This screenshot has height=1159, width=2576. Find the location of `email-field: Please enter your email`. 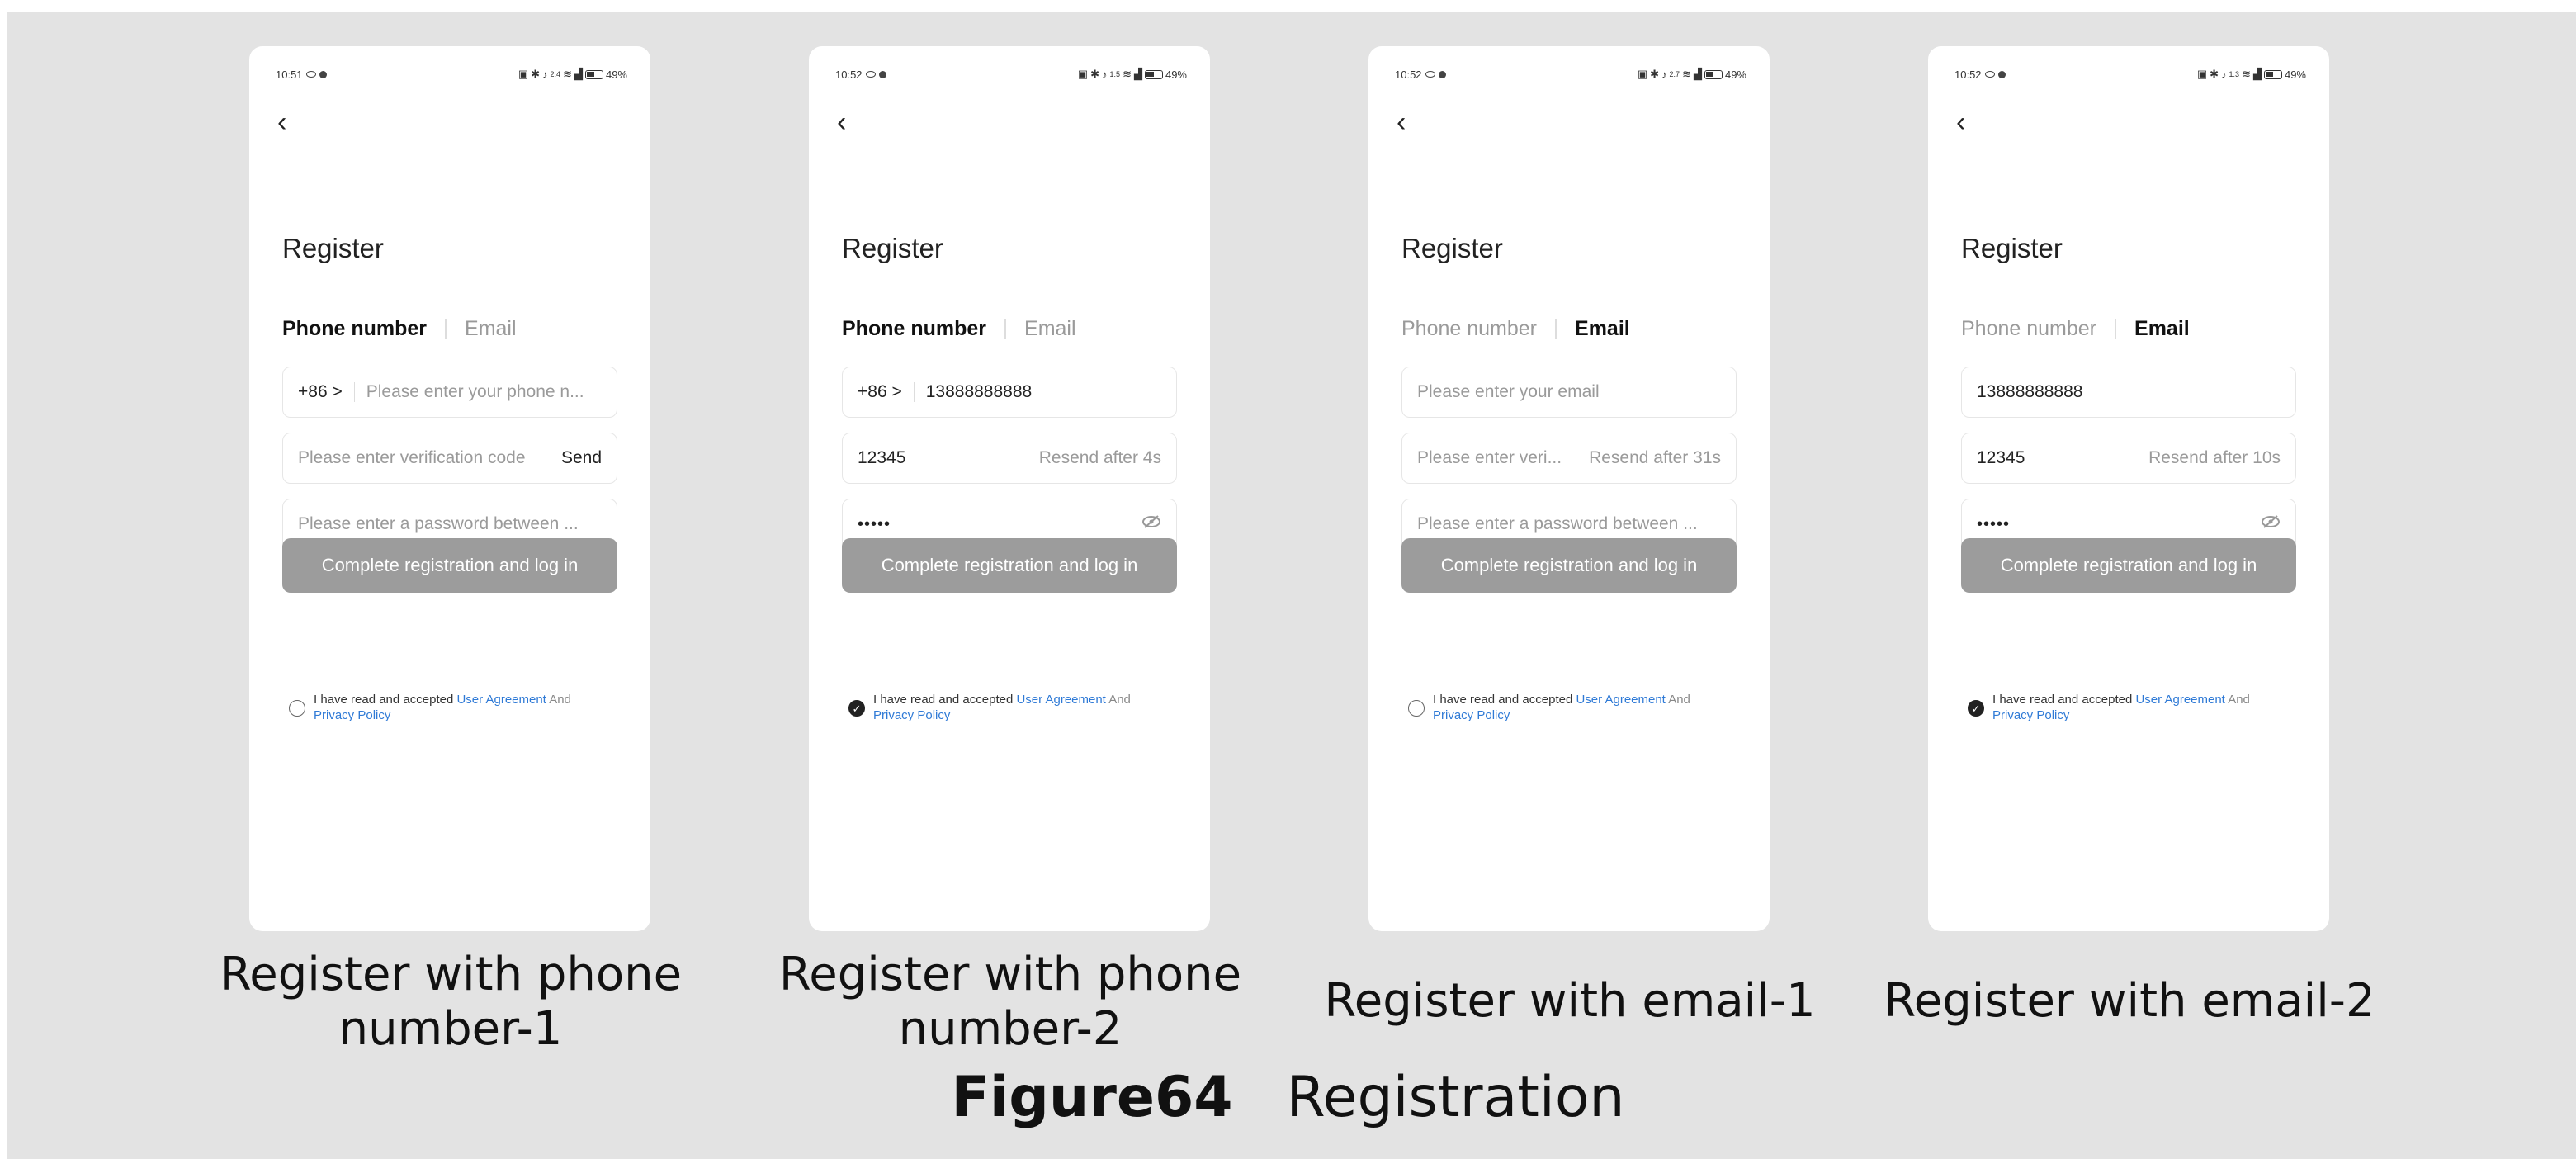

email-field: Please enter your email is located at coordinates (1569, 393).